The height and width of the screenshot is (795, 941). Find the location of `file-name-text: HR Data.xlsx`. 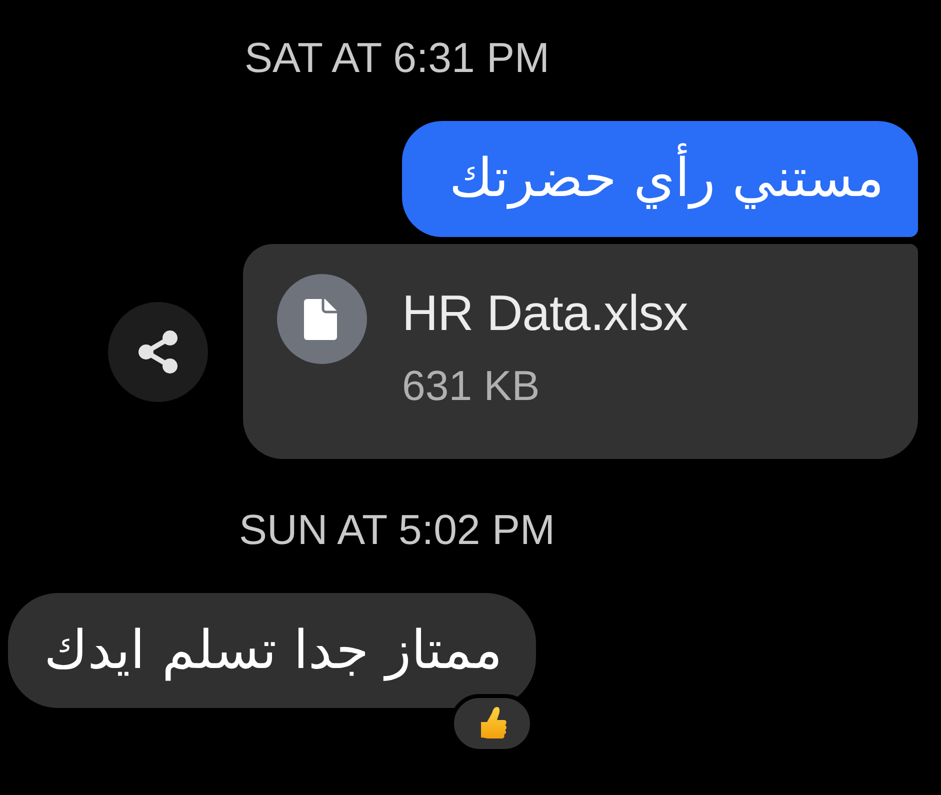

file-name-text: HR Data.xlsx is located at coordinates (545, 313).